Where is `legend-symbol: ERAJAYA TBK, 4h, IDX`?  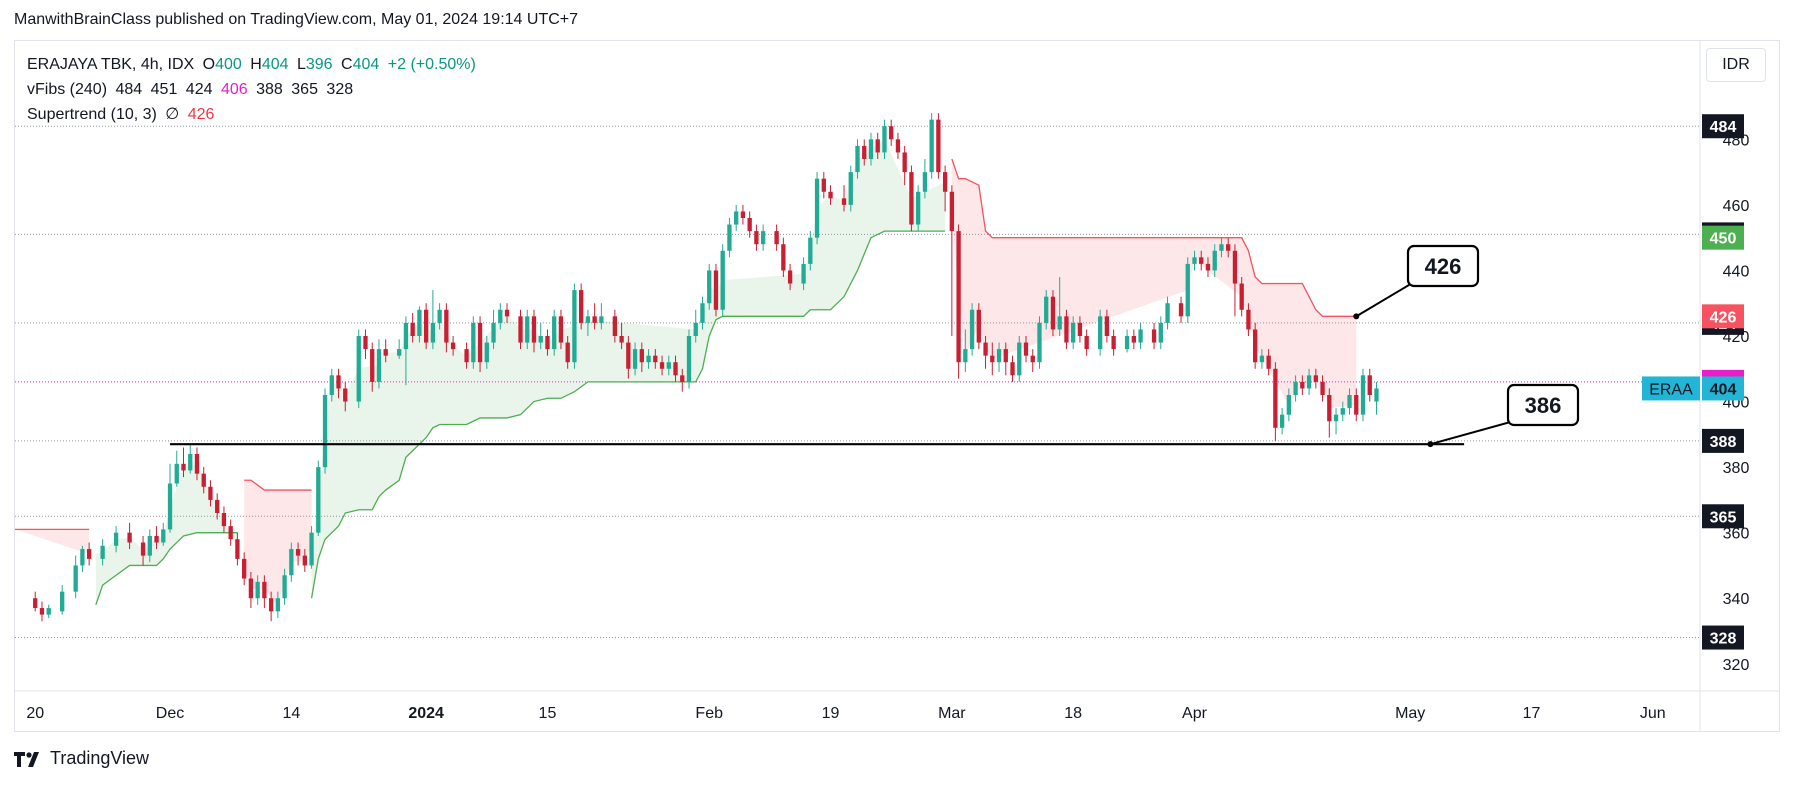 legend-symbol: ERAJAYA TBK, 4h, IDX is located at coordinates (110, 64).